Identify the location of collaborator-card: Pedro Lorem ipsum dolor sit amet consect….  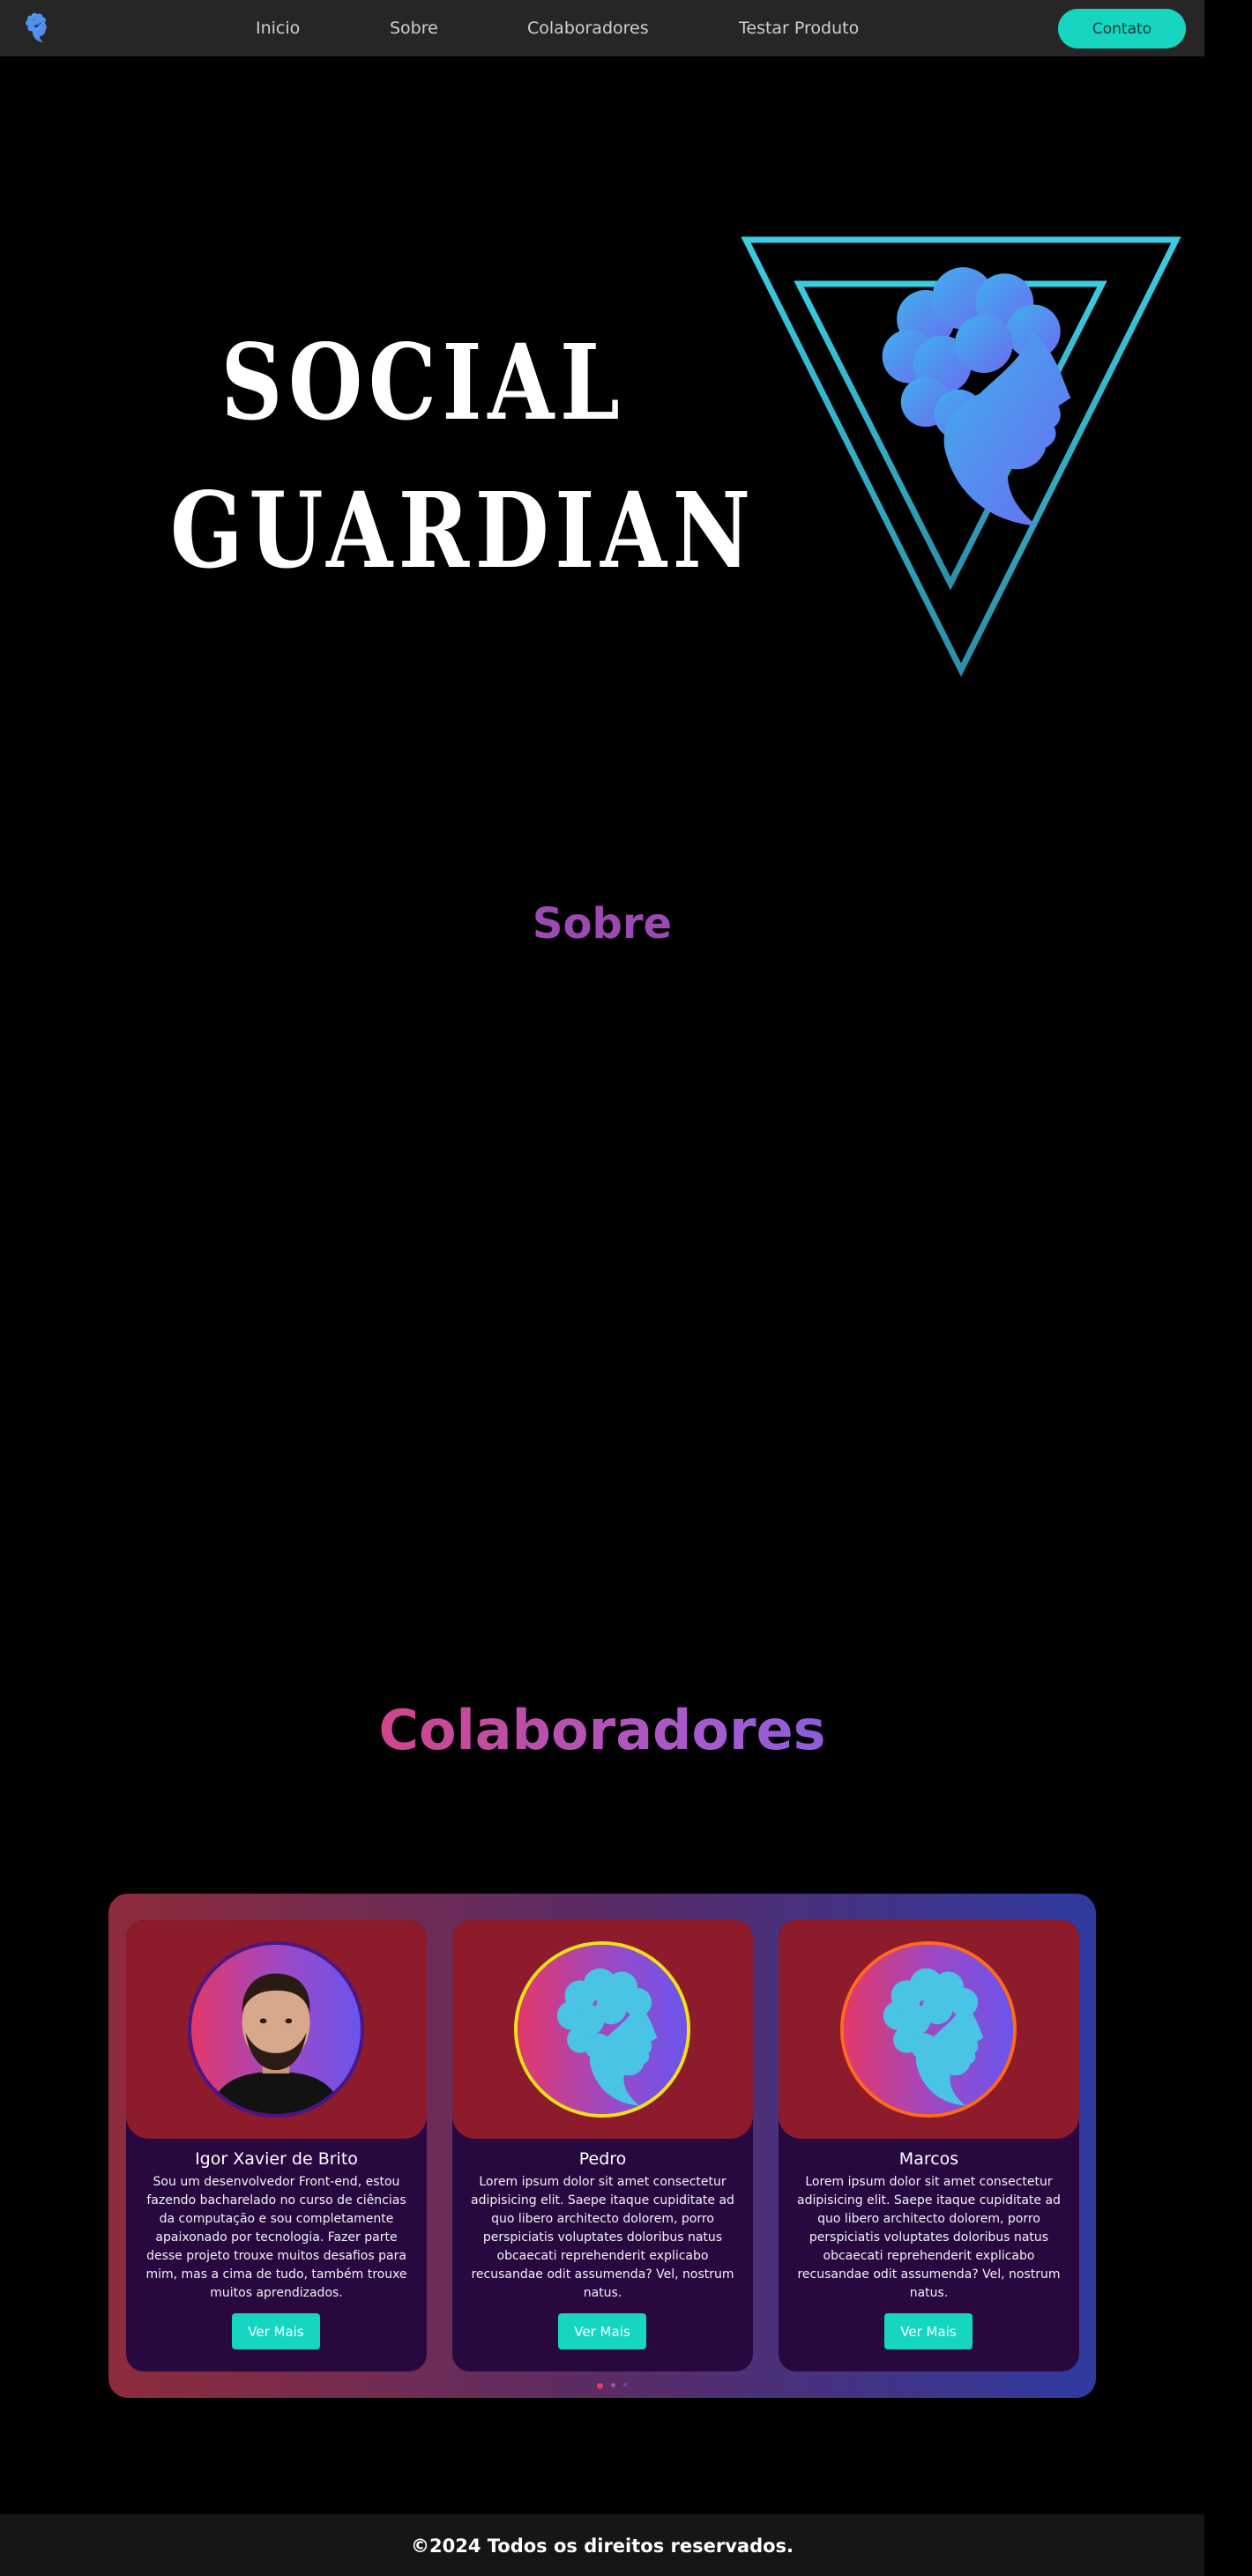
(602, 2146).